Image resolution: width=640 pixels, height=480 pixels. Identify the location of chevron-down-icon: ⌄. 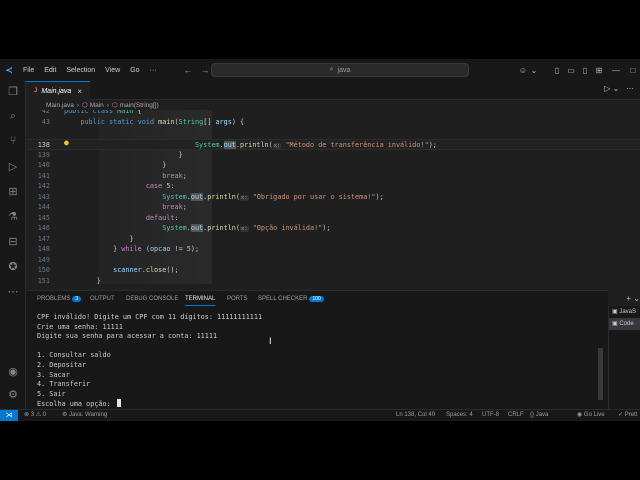
(534, 70).